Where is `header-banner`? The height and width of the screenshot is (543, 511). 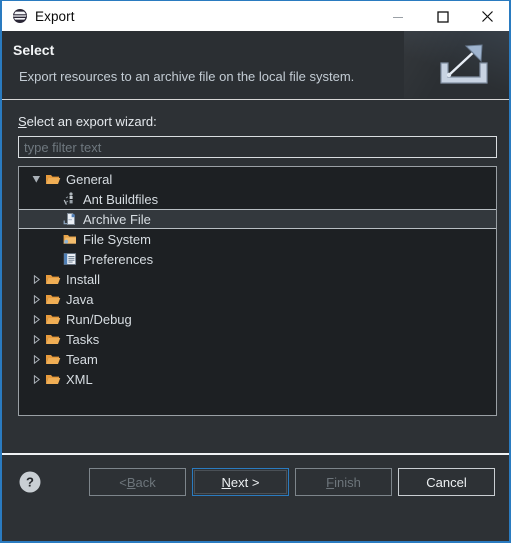
header-banner is located at coordinates (456, 64).